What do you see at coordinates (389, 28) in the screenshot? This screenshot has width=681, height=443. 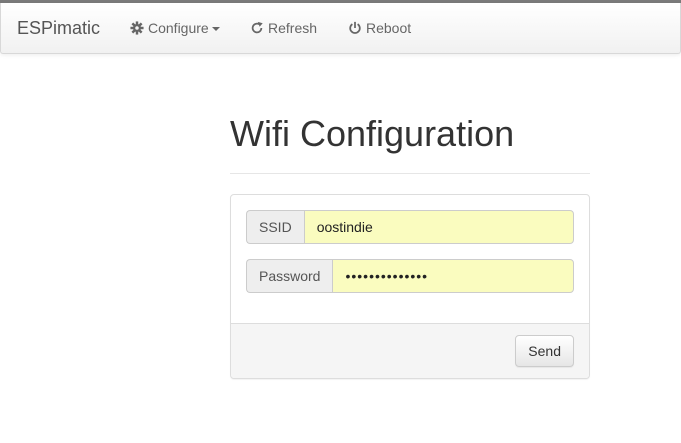 I see `nav-reboot-label: Reboot` at bounding box center [389, 28].